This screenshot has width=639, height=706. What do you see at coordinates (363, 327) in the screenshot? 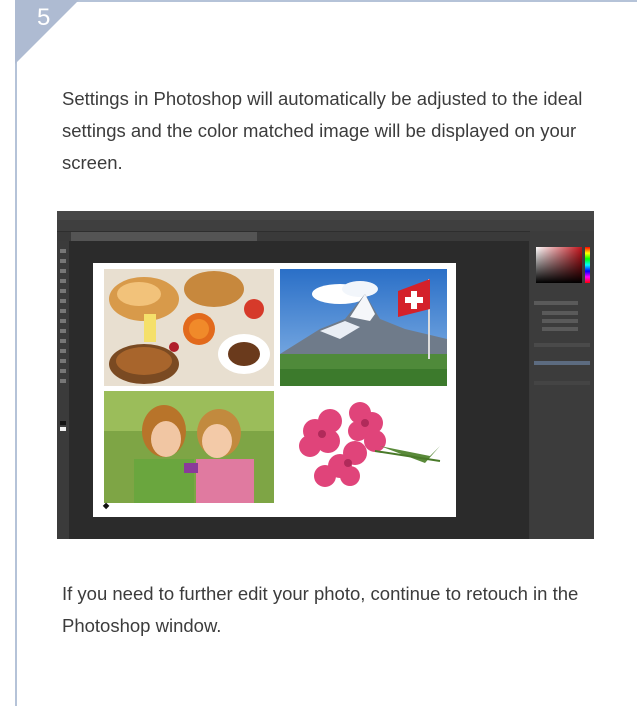
I see `matterhorn-swiss-flag-photo` at bounding box center [363, 327].